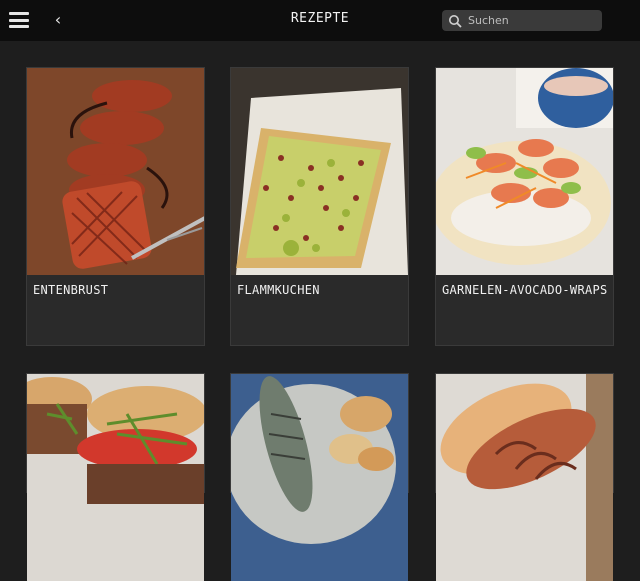  Describe the element at coordinates (319, 171) in the screenshot. I see `recipe-image-flammkuchen` at that location.